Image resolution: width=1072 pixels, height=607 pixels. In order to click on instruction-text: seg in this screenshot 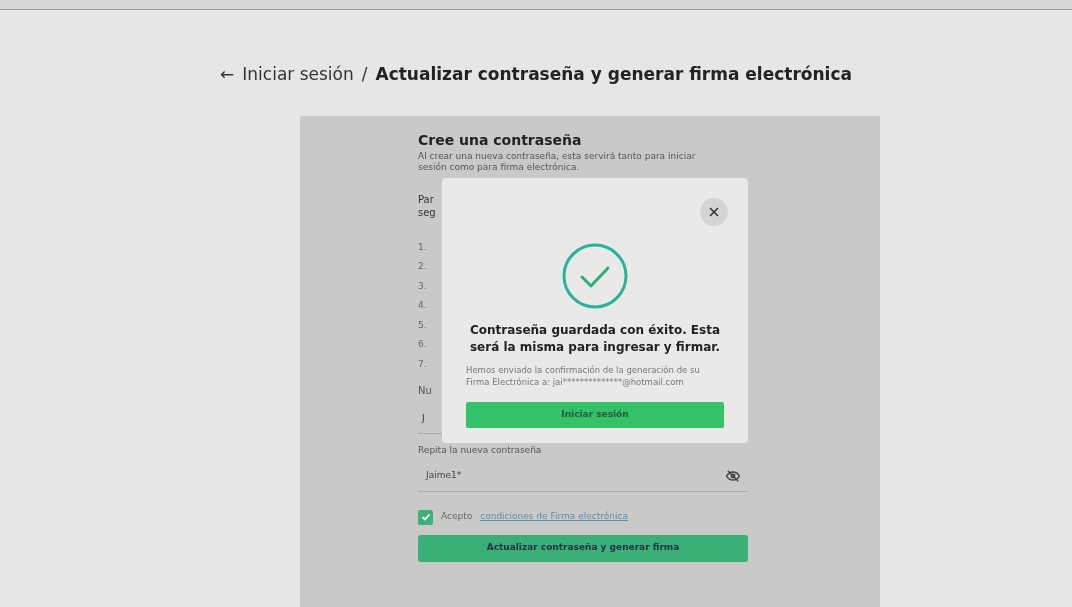, I will do `click(427, 212)`.